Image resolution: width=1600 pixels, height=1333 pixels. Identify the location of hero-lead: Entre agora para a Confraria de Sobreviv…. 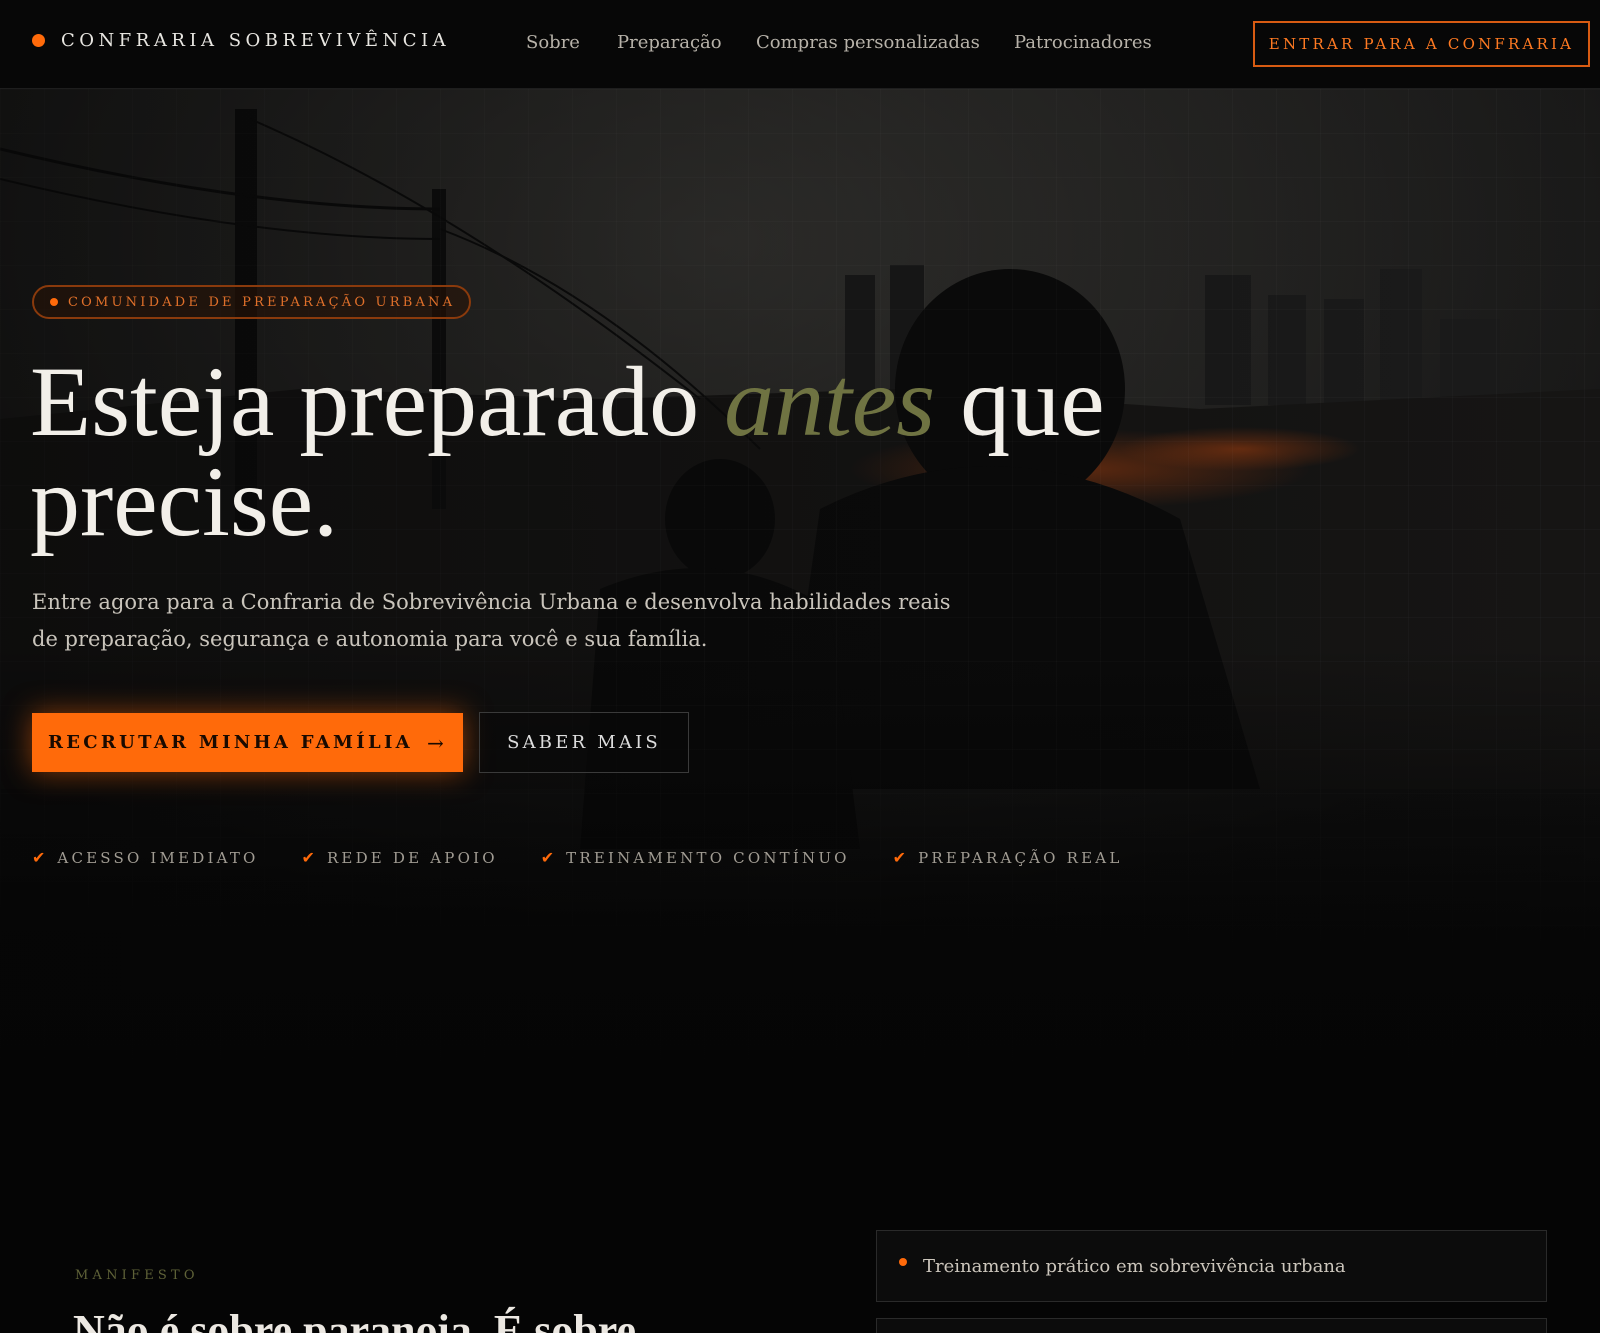
(491, 620).